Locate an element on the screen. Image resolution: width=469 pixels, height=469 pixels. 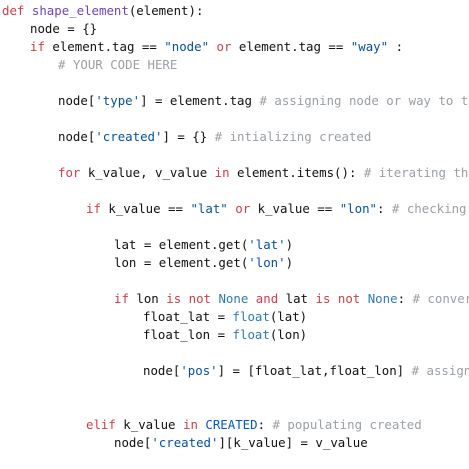
code-line: lon = element.get('lon') is located at coordinates (203, 263).